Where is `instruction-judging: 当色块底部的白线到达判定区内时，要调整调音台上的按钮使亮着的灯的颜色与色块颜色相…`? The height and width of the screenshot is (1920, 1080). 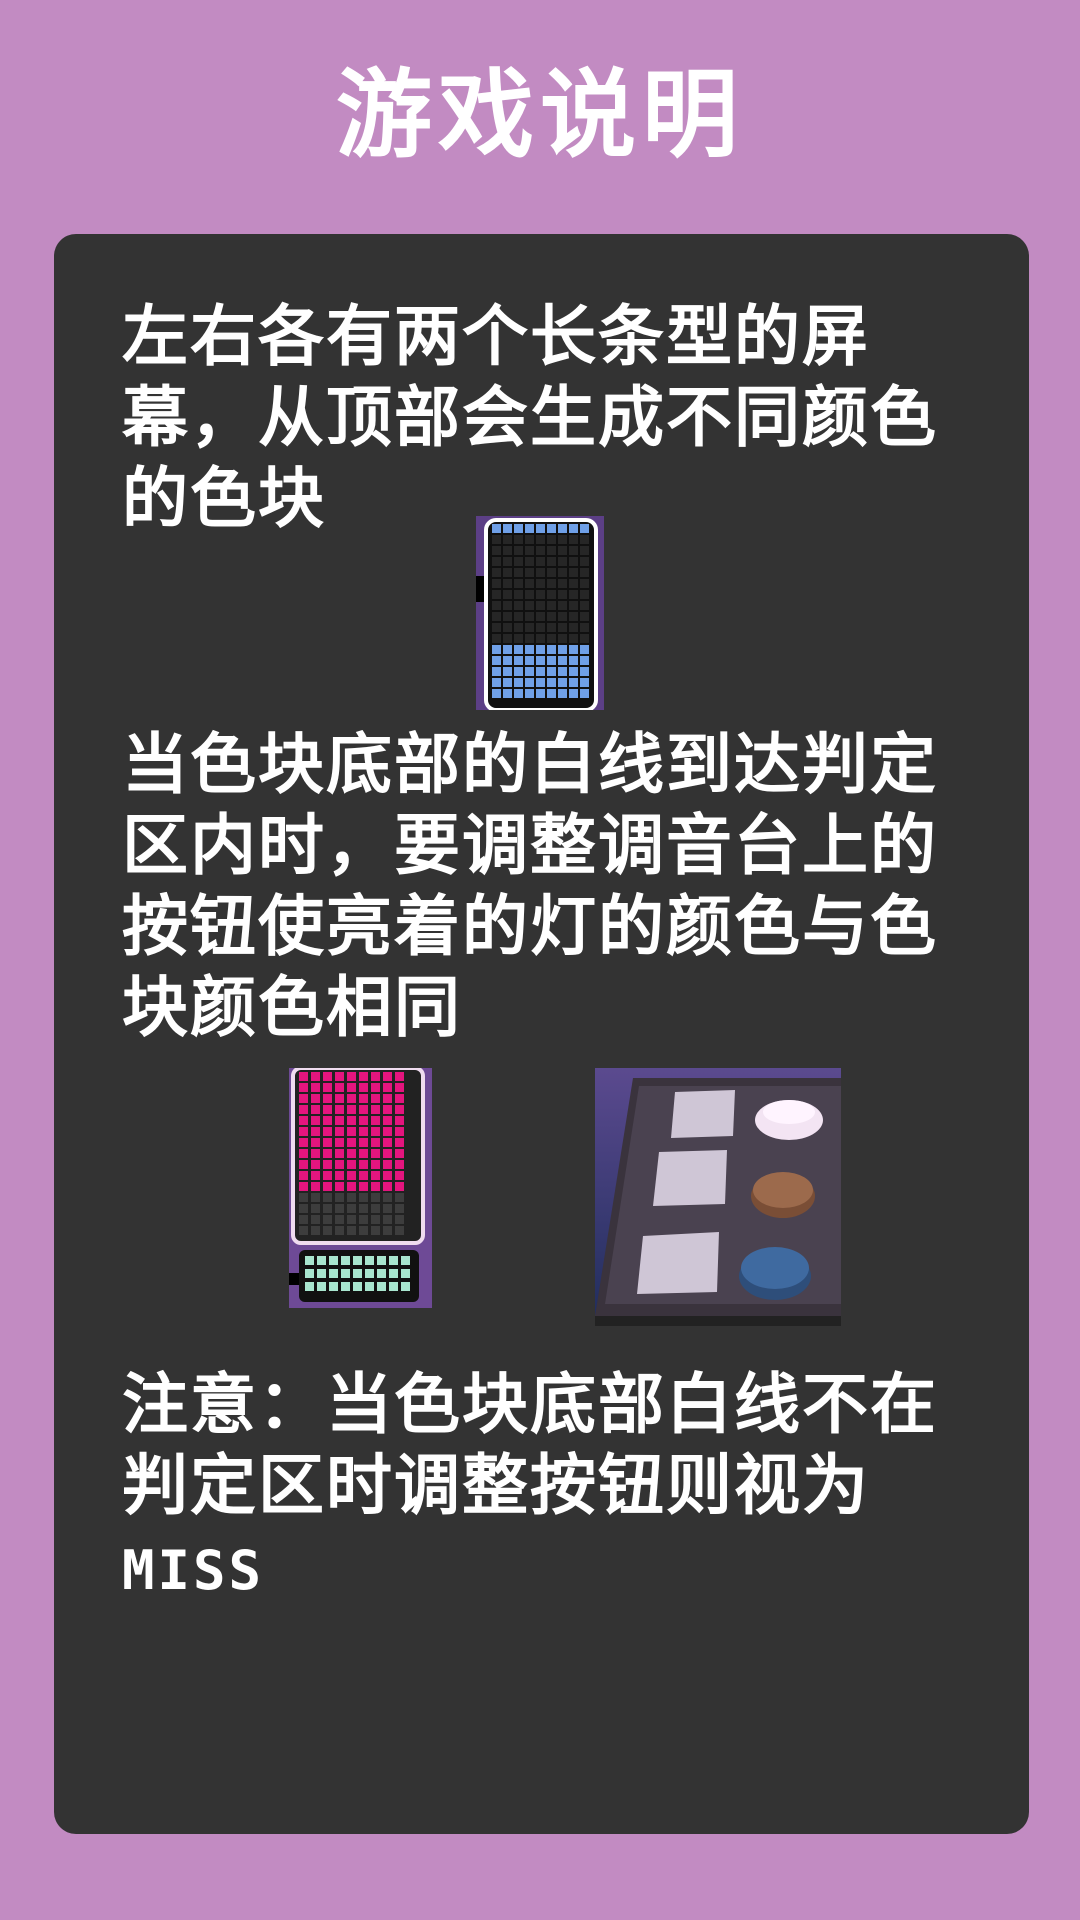
instruction-judging: 当色块底部的白线到达判定区内时，要调整调音台上的按钮使亮着的灯的颜色与色块颜色相… is located at coordinates (530, 886).